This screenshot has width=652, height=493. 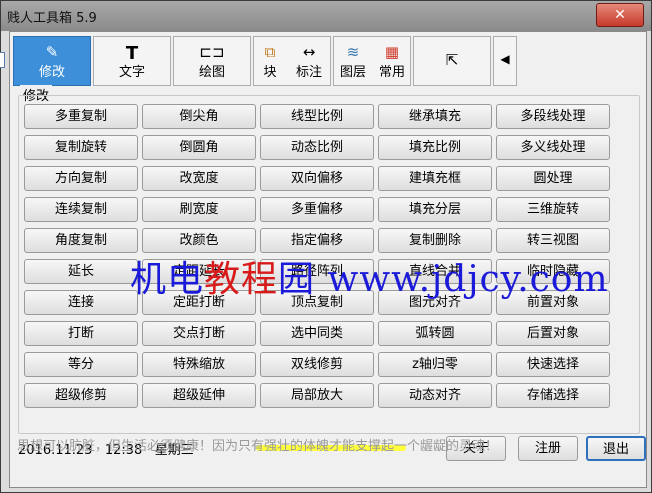 I want to click on command-button: 选中同类, so click(x=317, y=333).